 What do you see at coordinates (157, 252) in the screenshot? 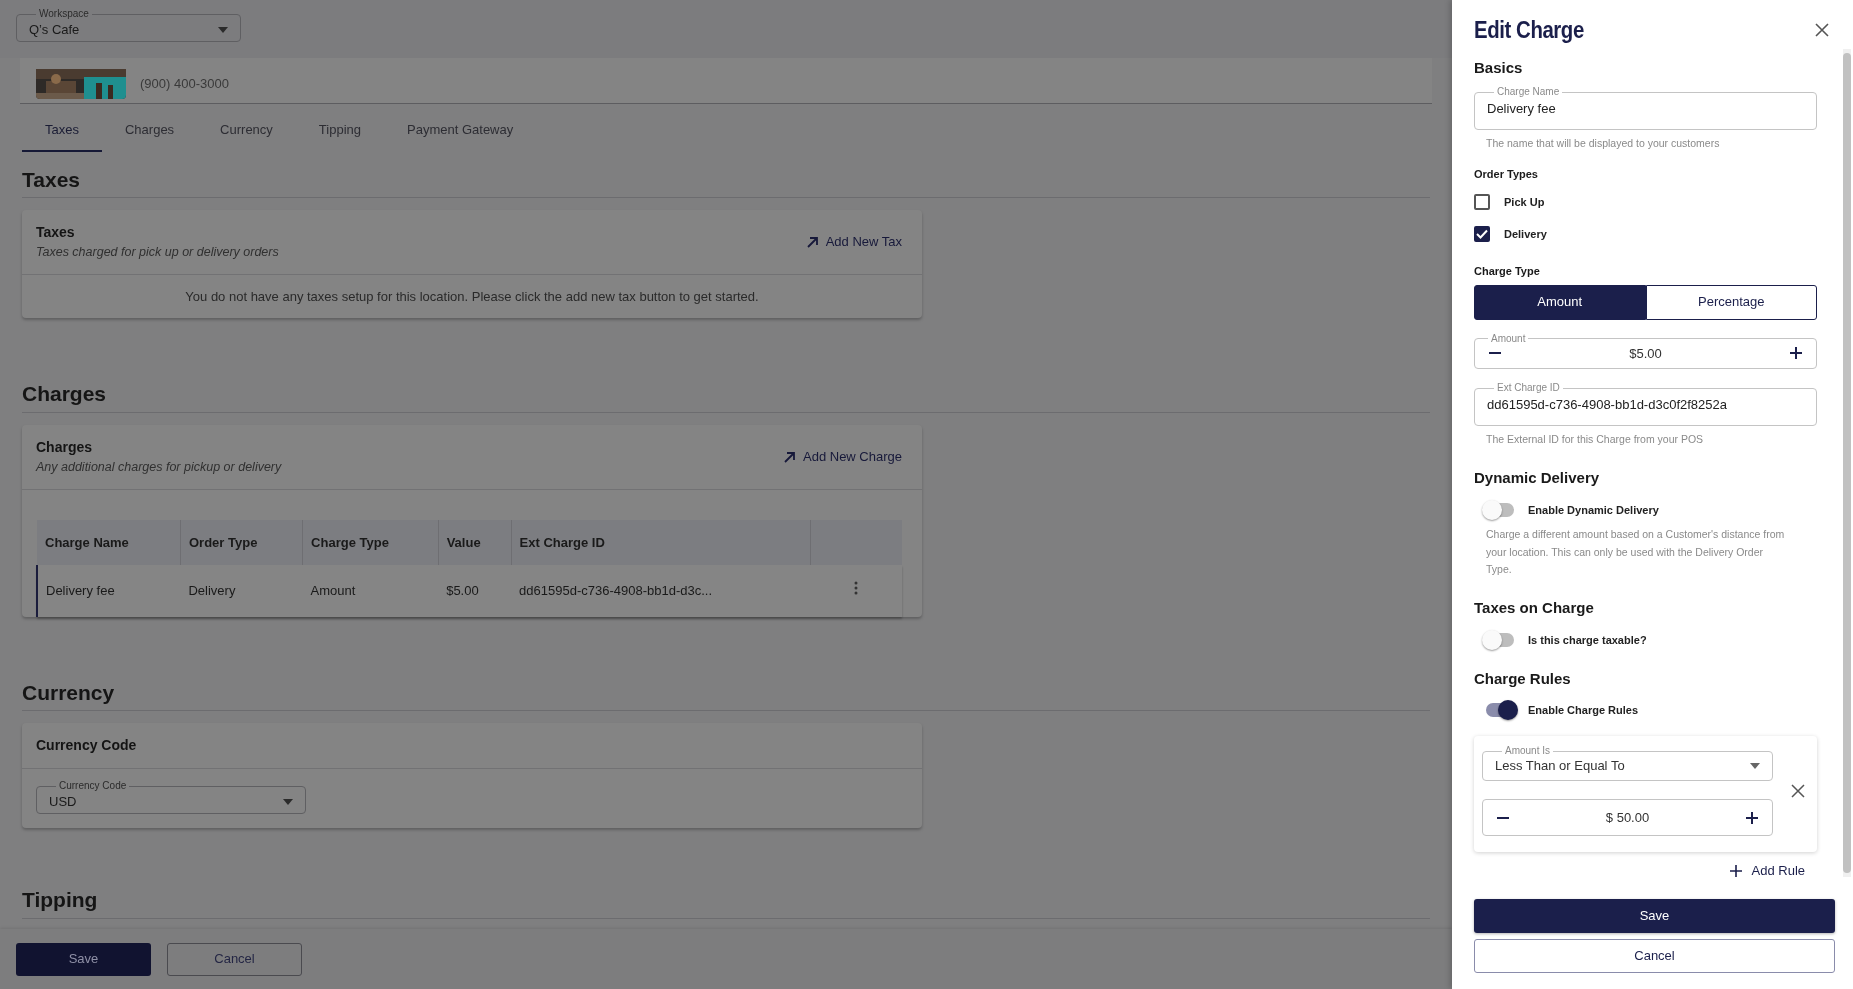
I see `card-subtitle: Taxes charged for pick up or delivery orders` at bounding box center [157, 252].